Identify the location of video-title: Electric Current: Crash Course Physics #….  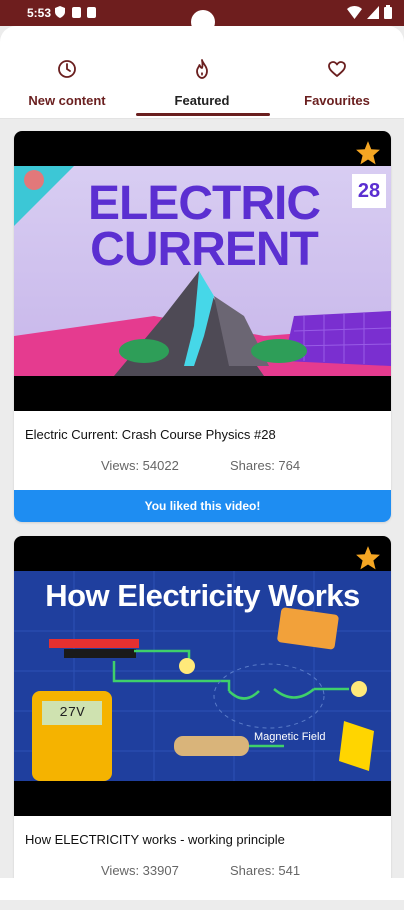
(150, 434).